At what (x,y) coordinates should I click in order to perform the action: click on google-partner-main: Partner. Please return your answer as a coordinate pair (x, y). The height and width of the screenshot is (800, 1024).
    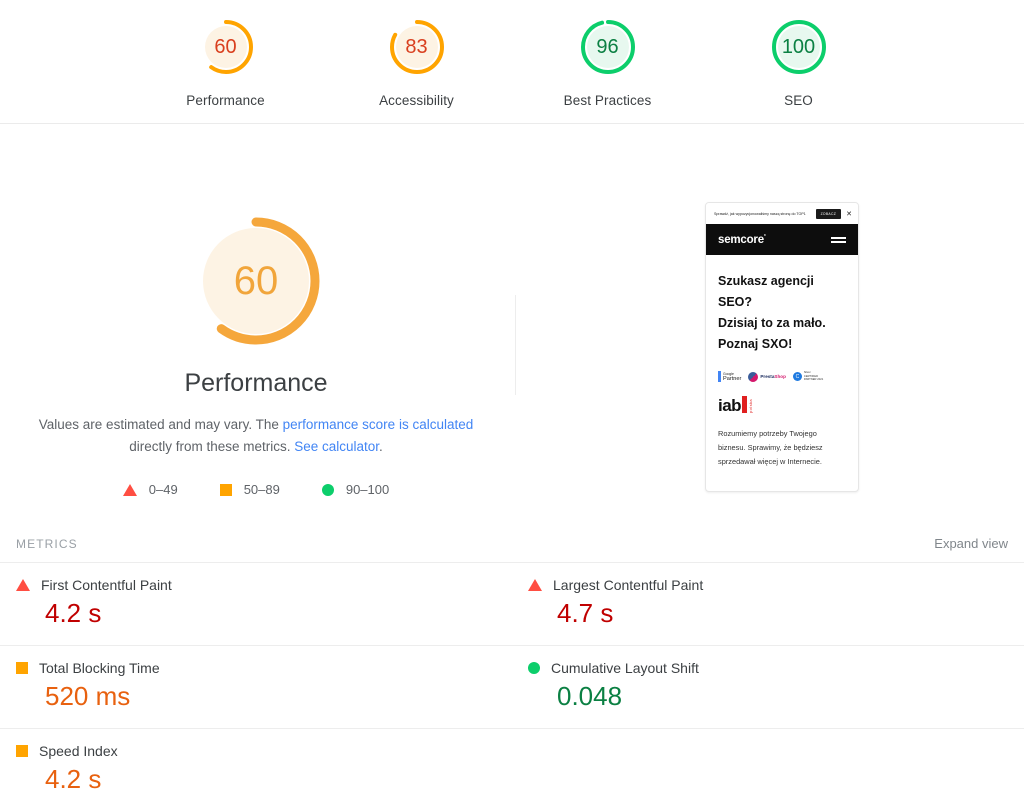
    Looking at the image, I should click on (732, 378).